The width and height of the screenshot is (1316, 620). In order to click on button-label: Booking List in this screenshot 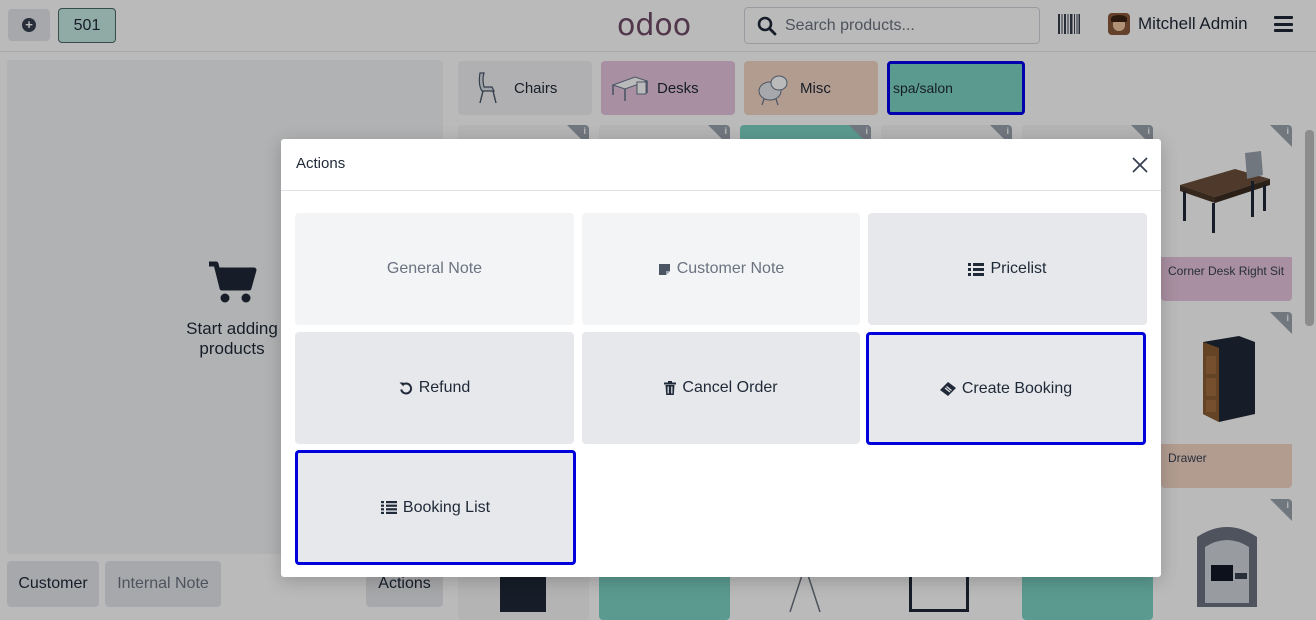, I will do `click(446, 507)`.